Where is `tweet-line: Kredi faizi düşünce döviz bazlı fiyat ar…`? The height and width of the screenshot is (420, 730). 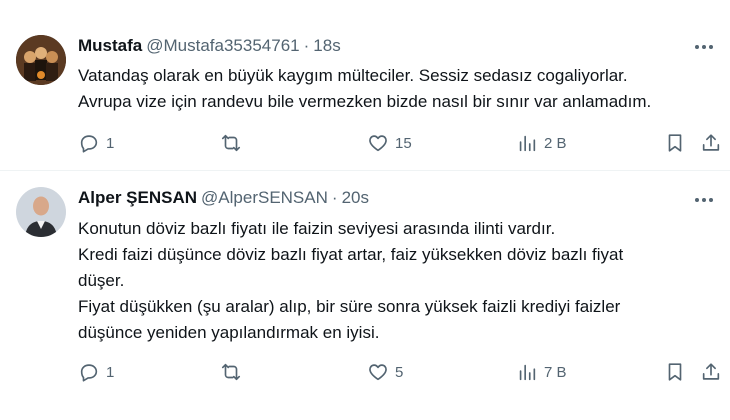 tweet-line: Kredi faizi düşünce döviz bazlı fiyat ar… is located at coordinates (351, 254).